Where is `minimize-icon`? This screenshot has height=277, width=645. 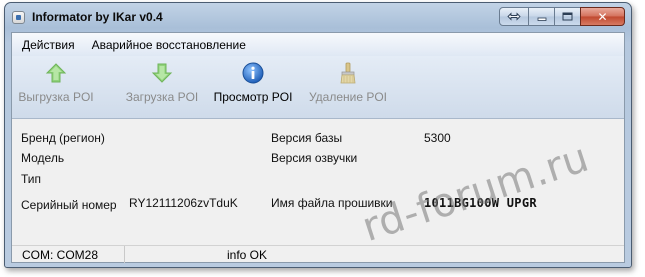
minimize-icon is located at coordinates (541, 19).